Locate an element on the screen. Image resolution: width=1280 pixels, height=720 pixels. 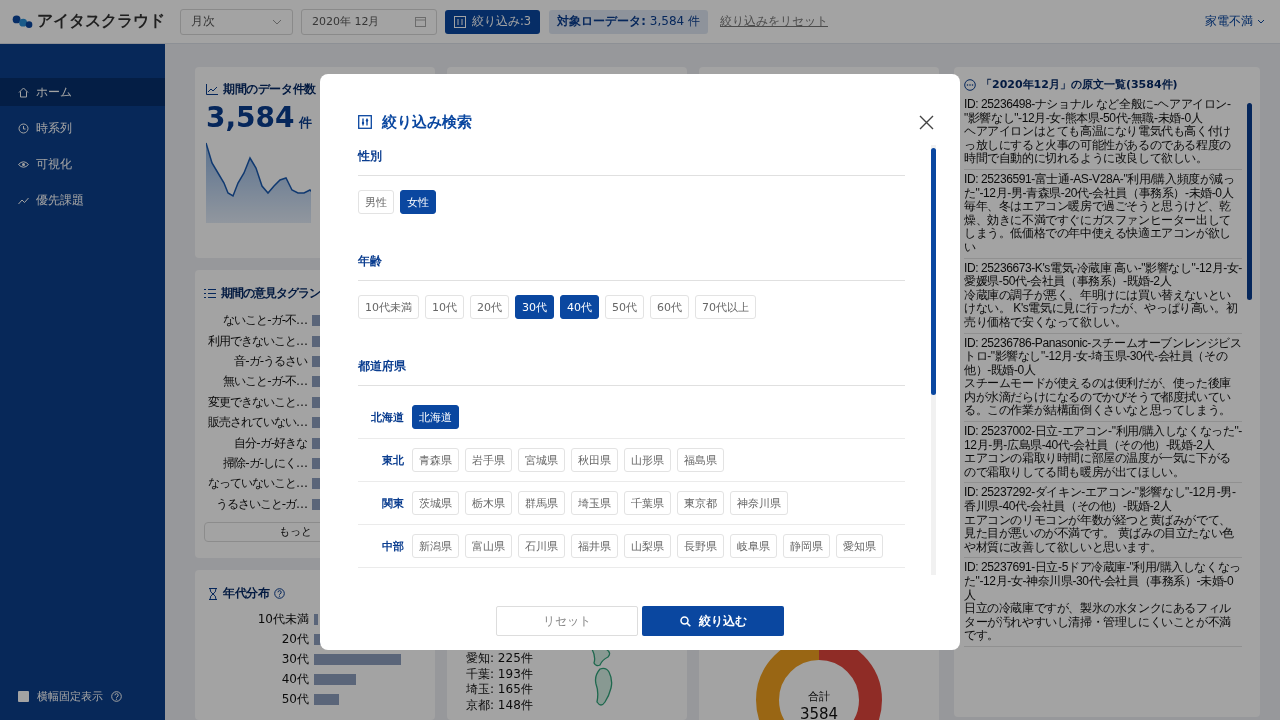
checkbox is located at coordinates (23, 696).